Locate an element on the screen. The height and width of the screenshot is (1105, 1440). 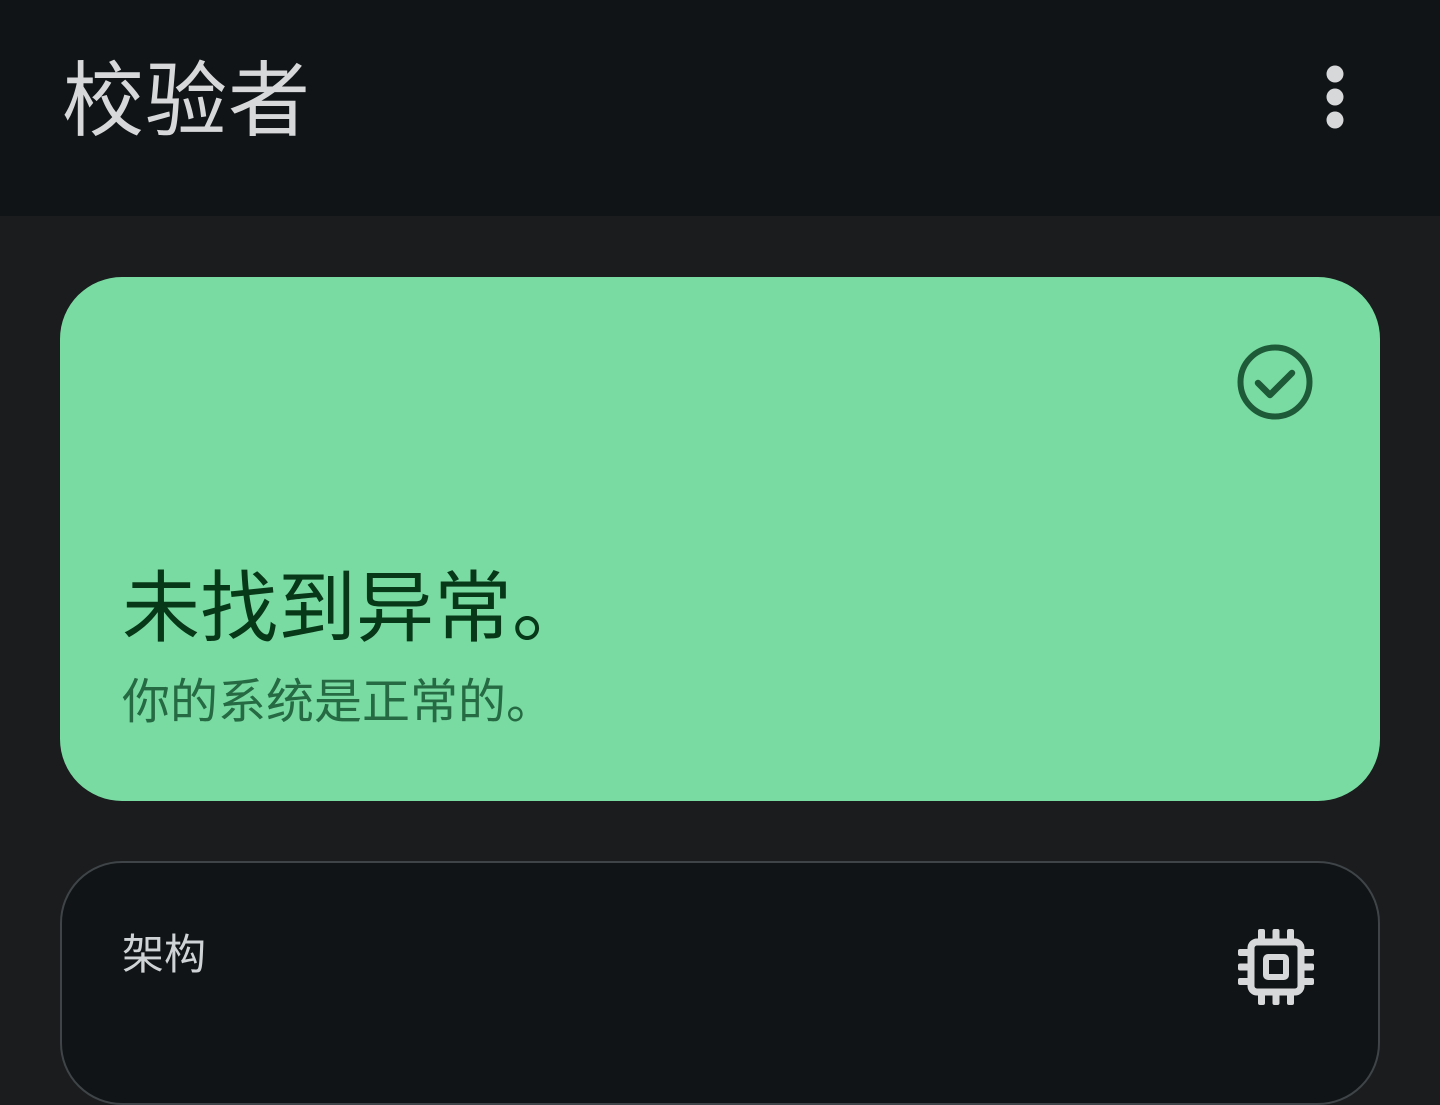
cpu-chip-icon is located at coordinates (1276, 967).